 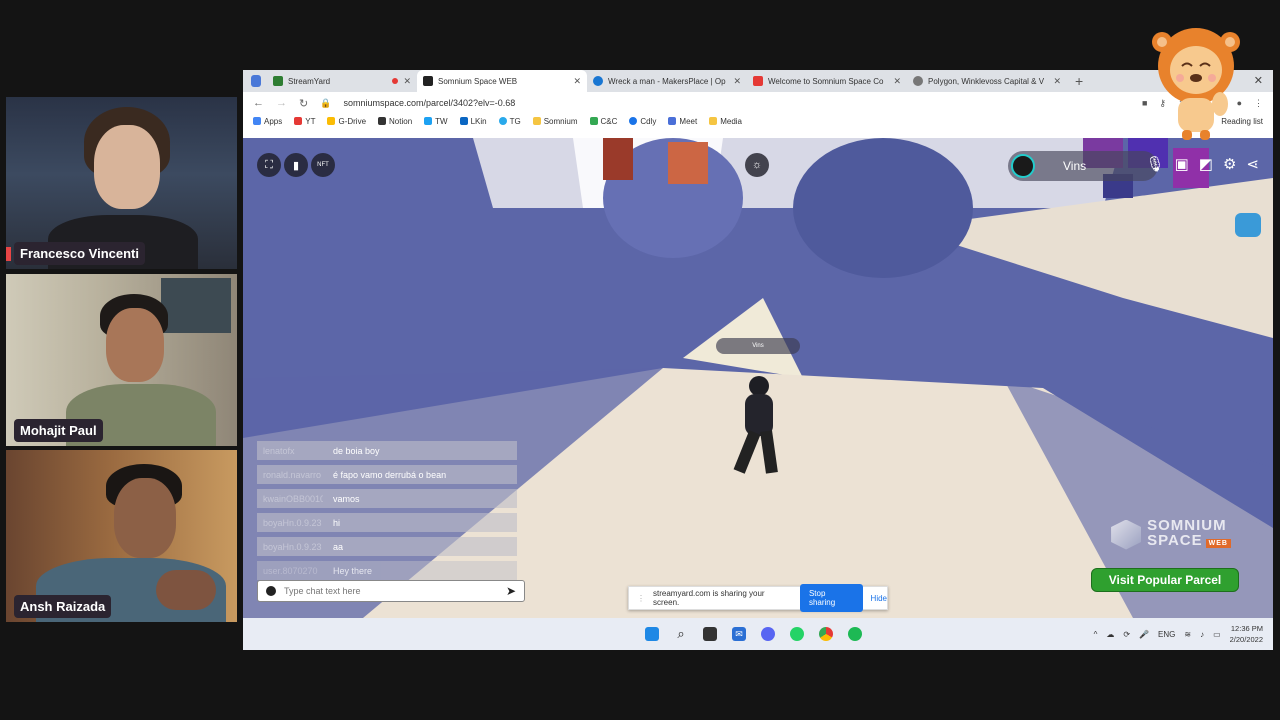 What do you see at coordinates (641, 598) in the screenshot?
I see `drag-handle-icon: ⋮` at bounding box center [641, 598].